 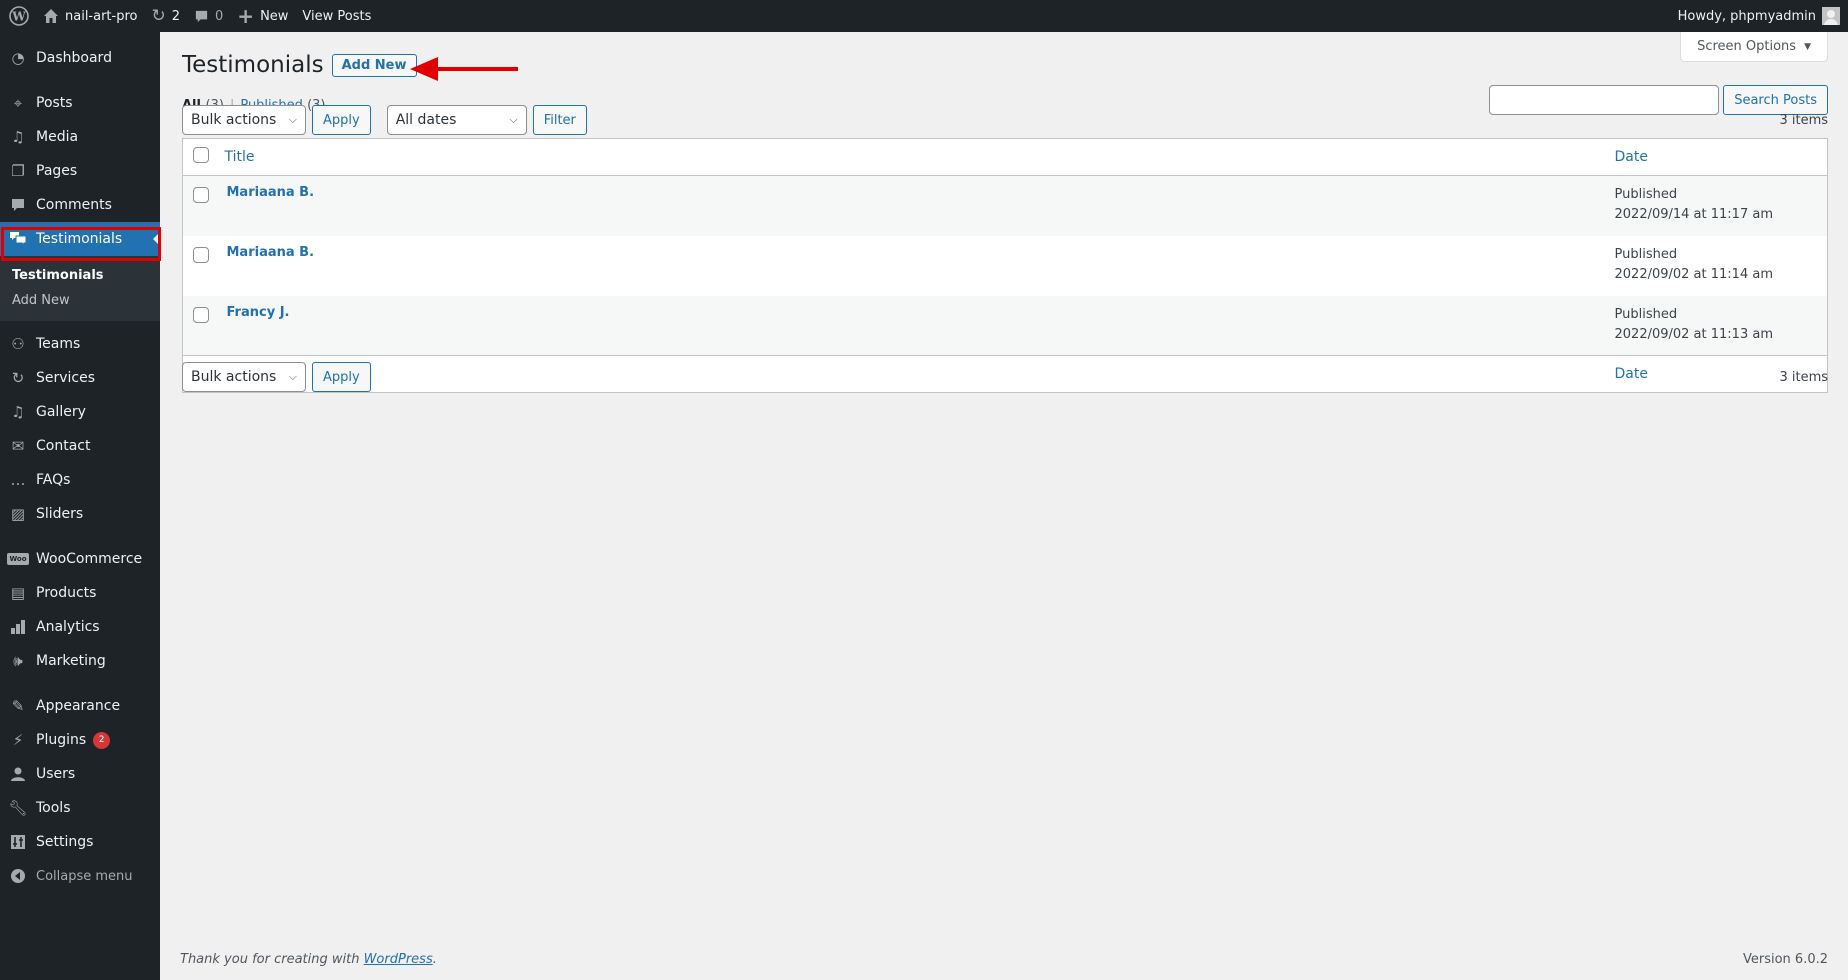 What do you see at coordinates (102, 740) in the screenshot?
I see `plugins-update-badge: 2` at bounding box center [102, 740].